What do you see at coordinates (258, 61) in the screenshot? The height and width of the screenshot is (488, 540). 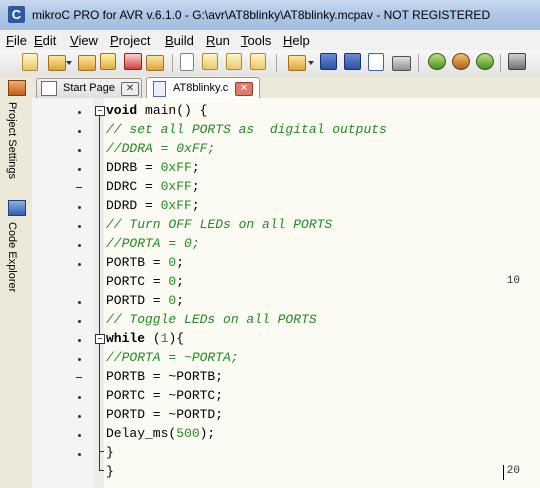 I see `close-file-icon` at bounding box center [258, 61].